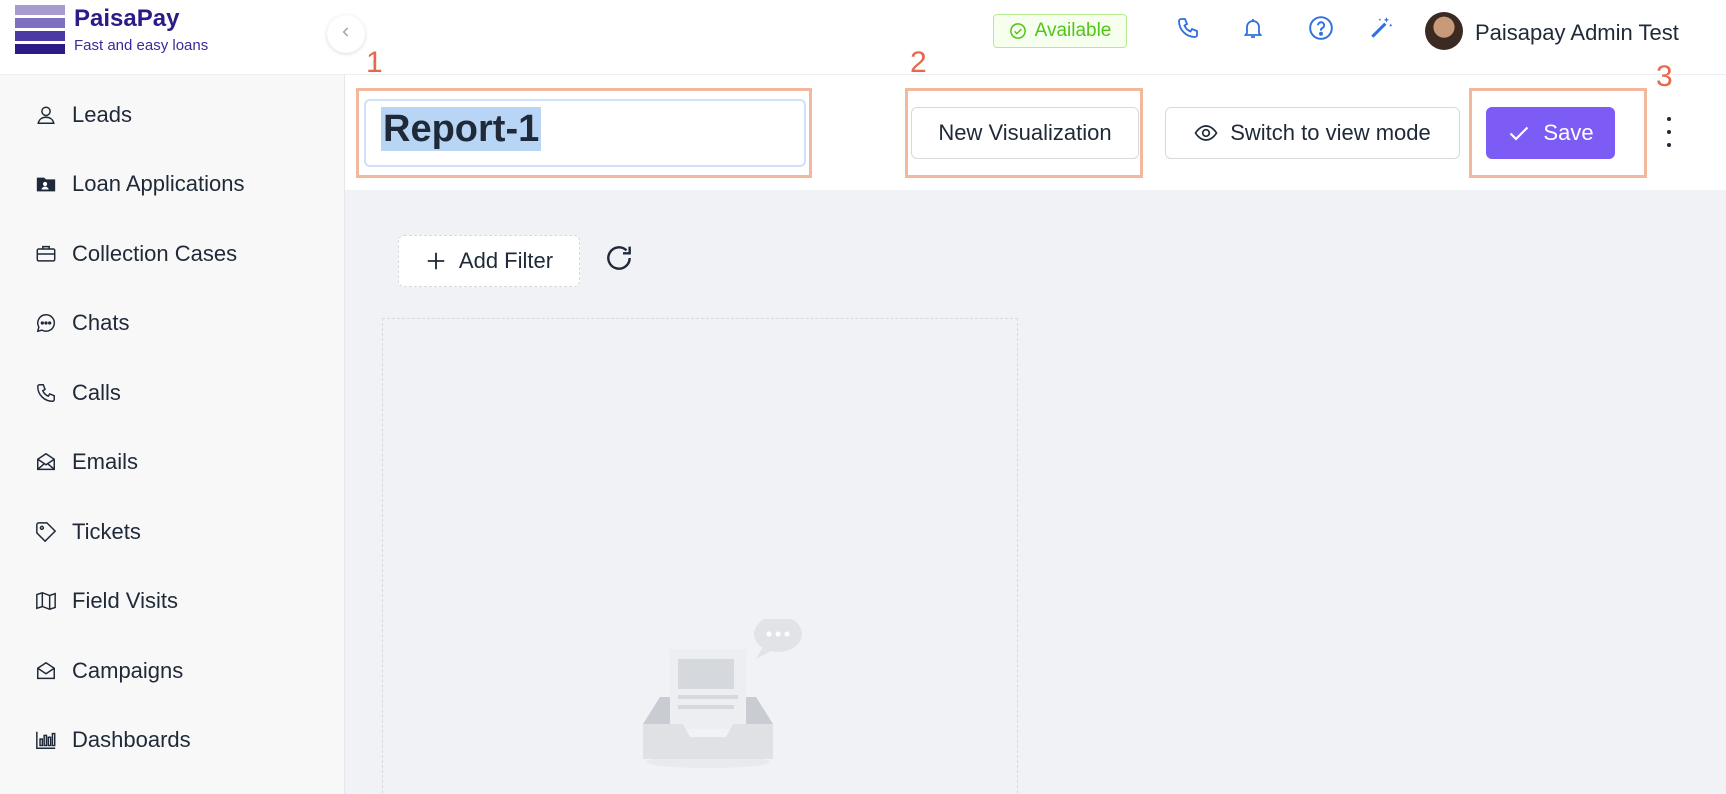 The width and height of the screenshot is (1726, 794). Describe the element at coordinates (1444, 31) in the screenshot. I see `avatar` at that location.